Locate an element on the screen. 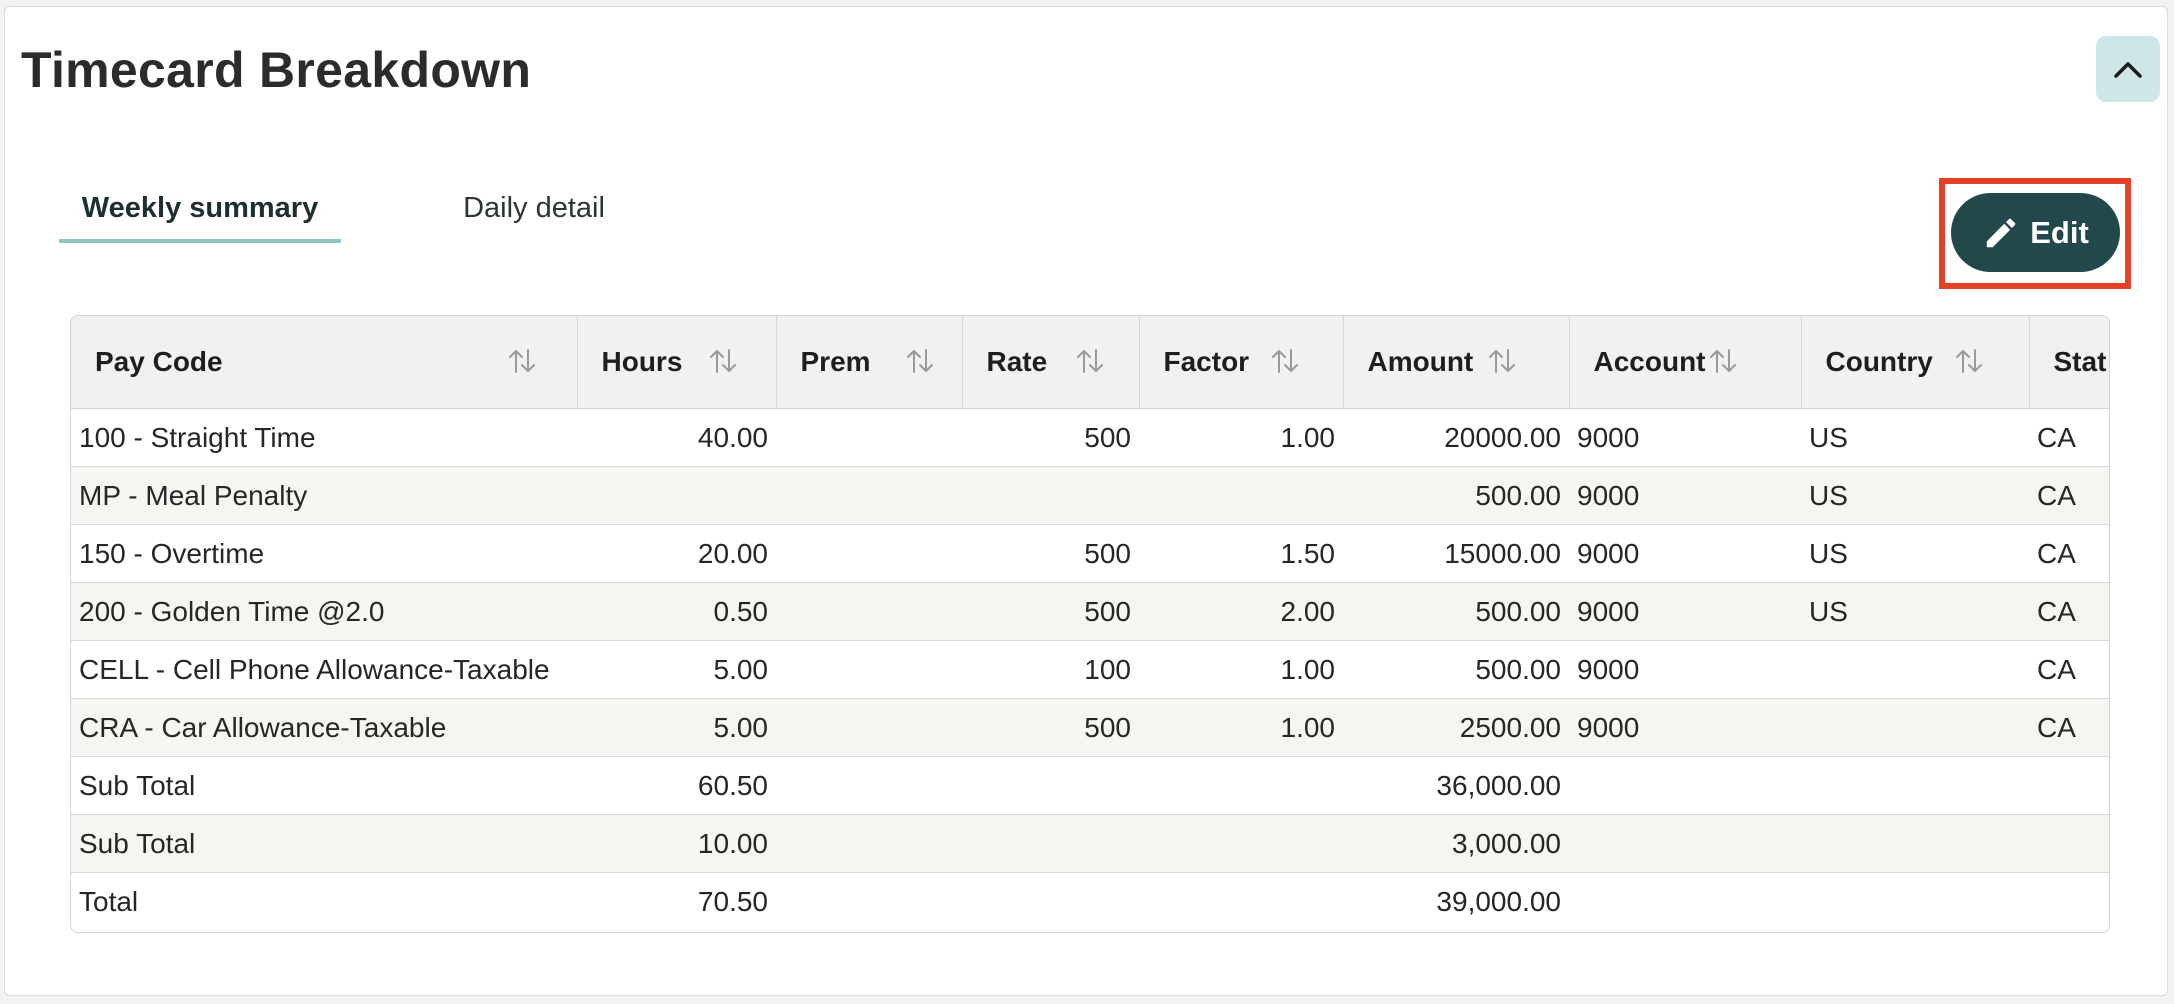 Image resolution: width=2174 pixels, height=1004 pixels. table-cell: 2.00 is located at coordinates (1241, 611).